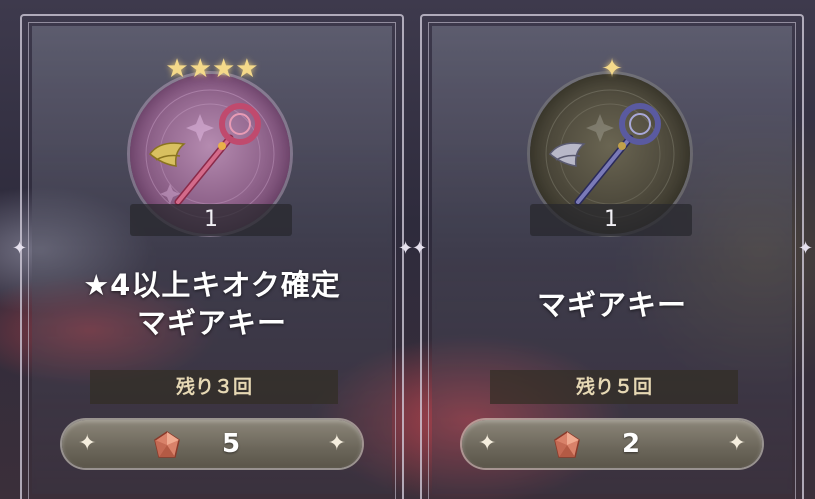 The image size is (815, 499). Describe the element at coordinates (614, 387) in the screenshot. I see `remaining-purchases: 残り５回` at that location.